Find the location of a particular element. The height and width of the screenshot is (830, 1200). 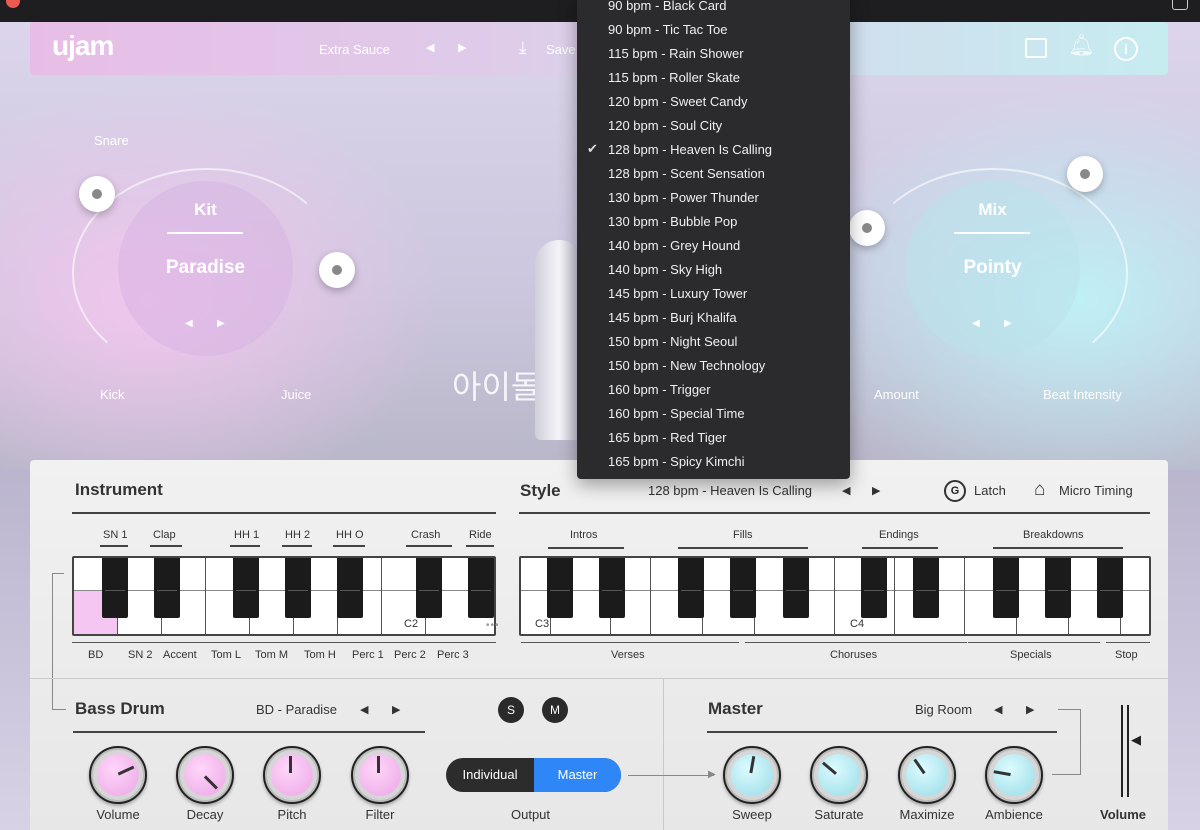

dropdown-item: 140 bpm - Grey Hound is located at coordinates (674, 245).